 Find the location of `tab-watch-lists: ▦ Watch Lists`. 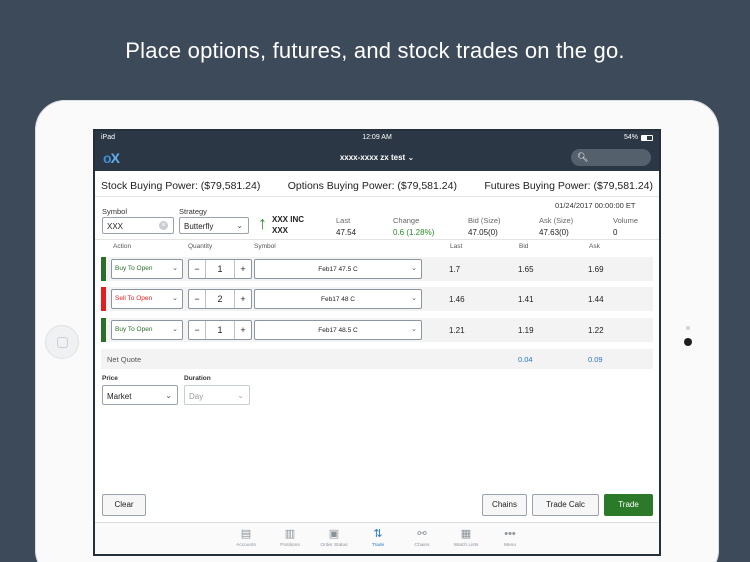

tab-watch-lists: ▦ Watch Lists is located at coordinates (466, 538).